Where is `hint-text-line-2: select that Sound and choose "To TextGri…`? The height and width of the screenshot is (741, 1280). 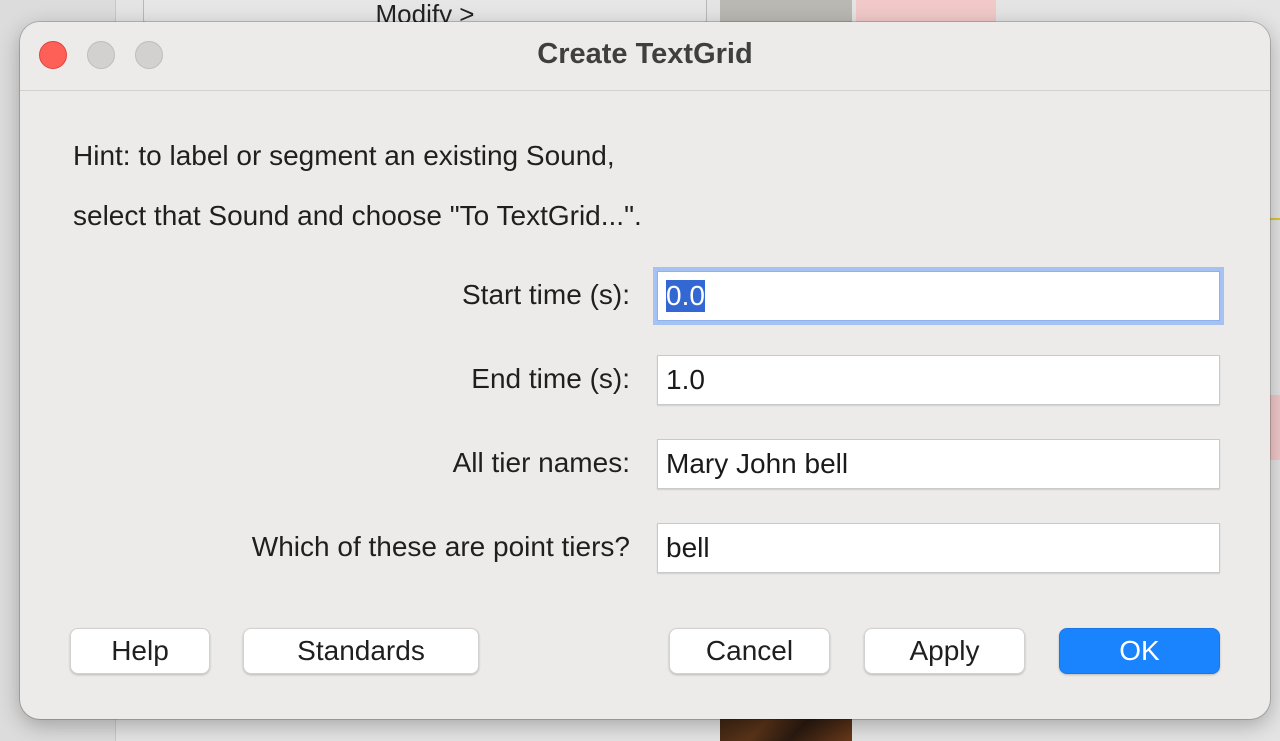 hint-text-line-2: select that Sound and choose "To TextGri… is located at coordinates (357, 215).